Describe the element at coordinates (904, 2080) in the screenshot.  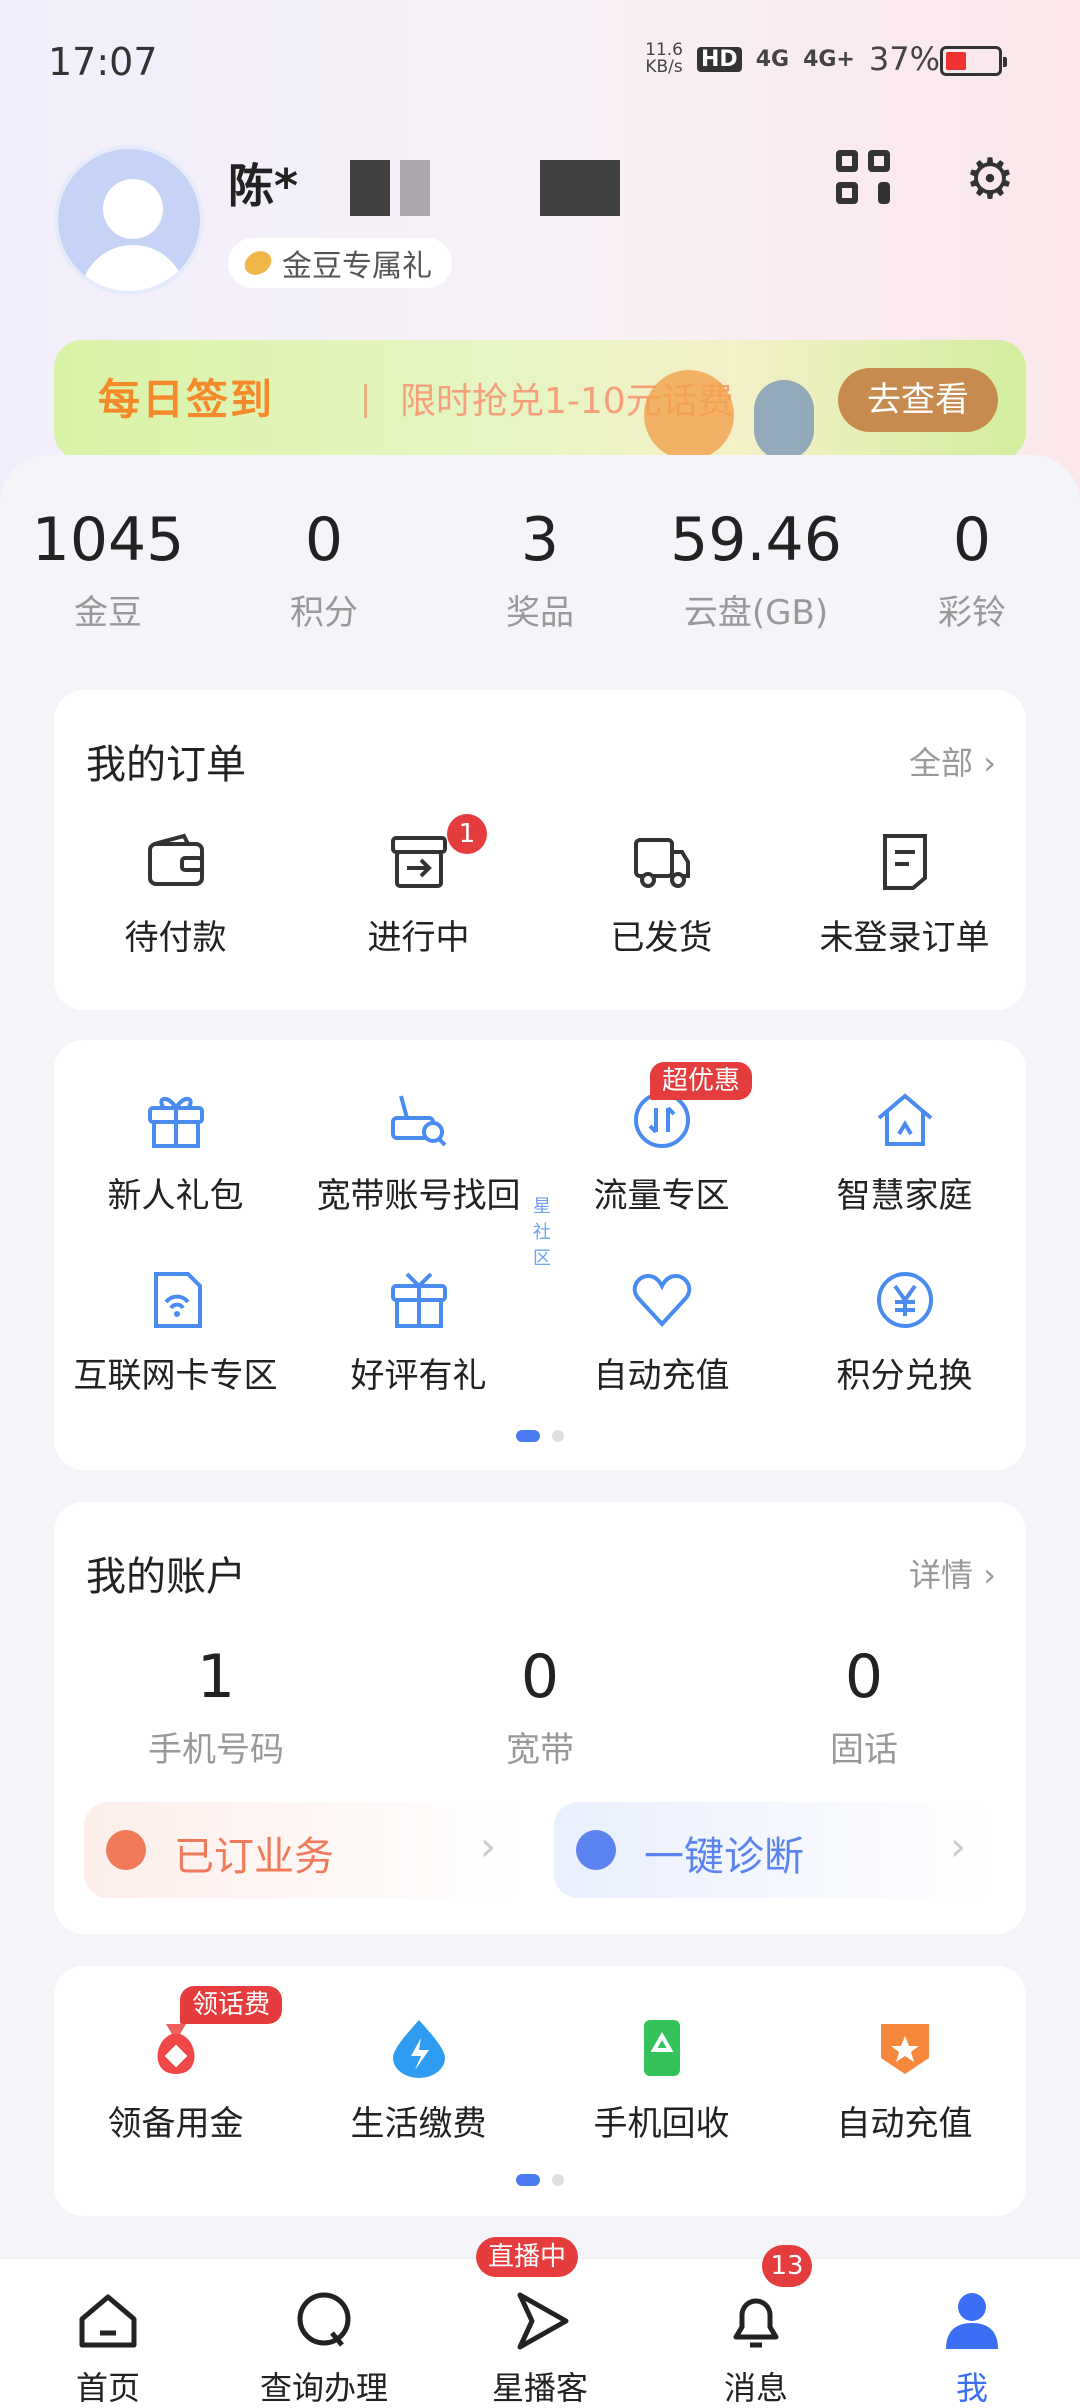
I see `tool-auto-recharge: 自动充值` at that location.